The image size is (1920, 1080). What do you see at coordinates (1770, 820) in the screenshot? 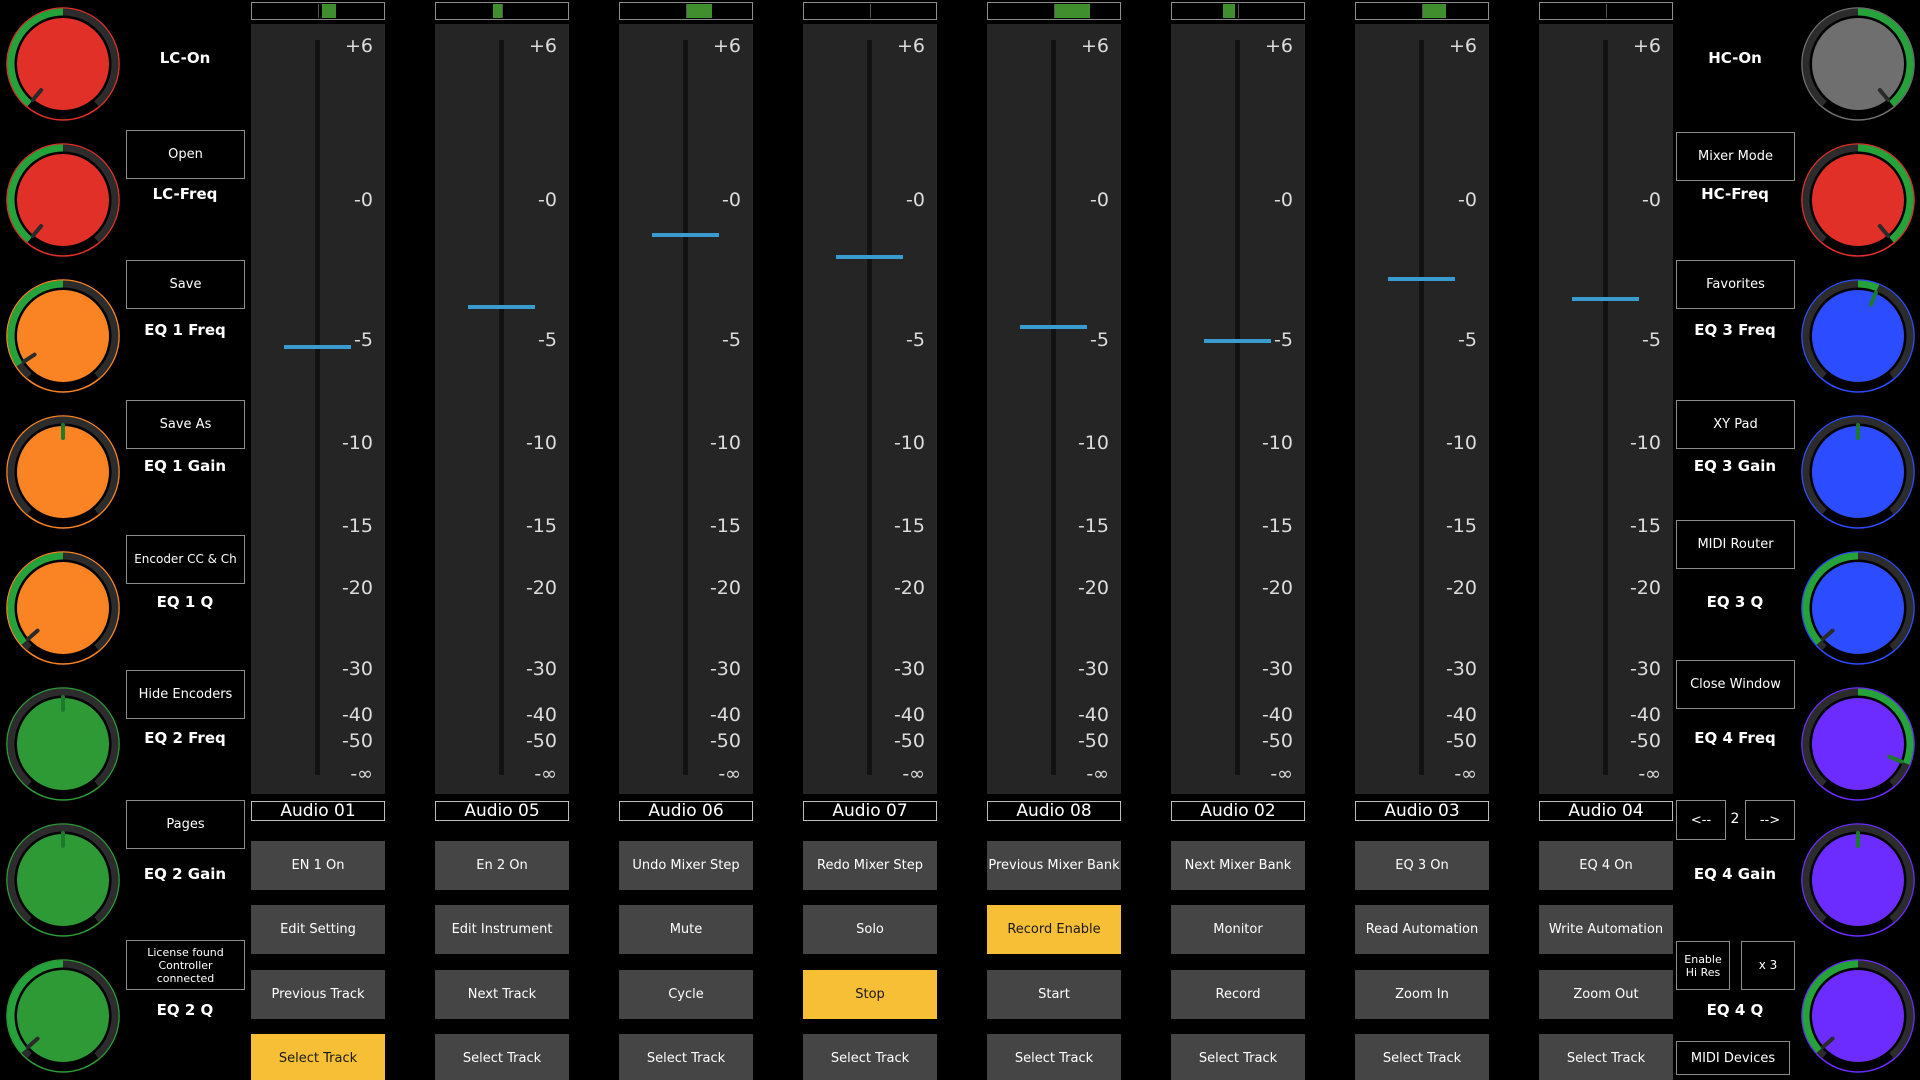
I see `page-next-button: -->` at bounding box center [1770, 820].